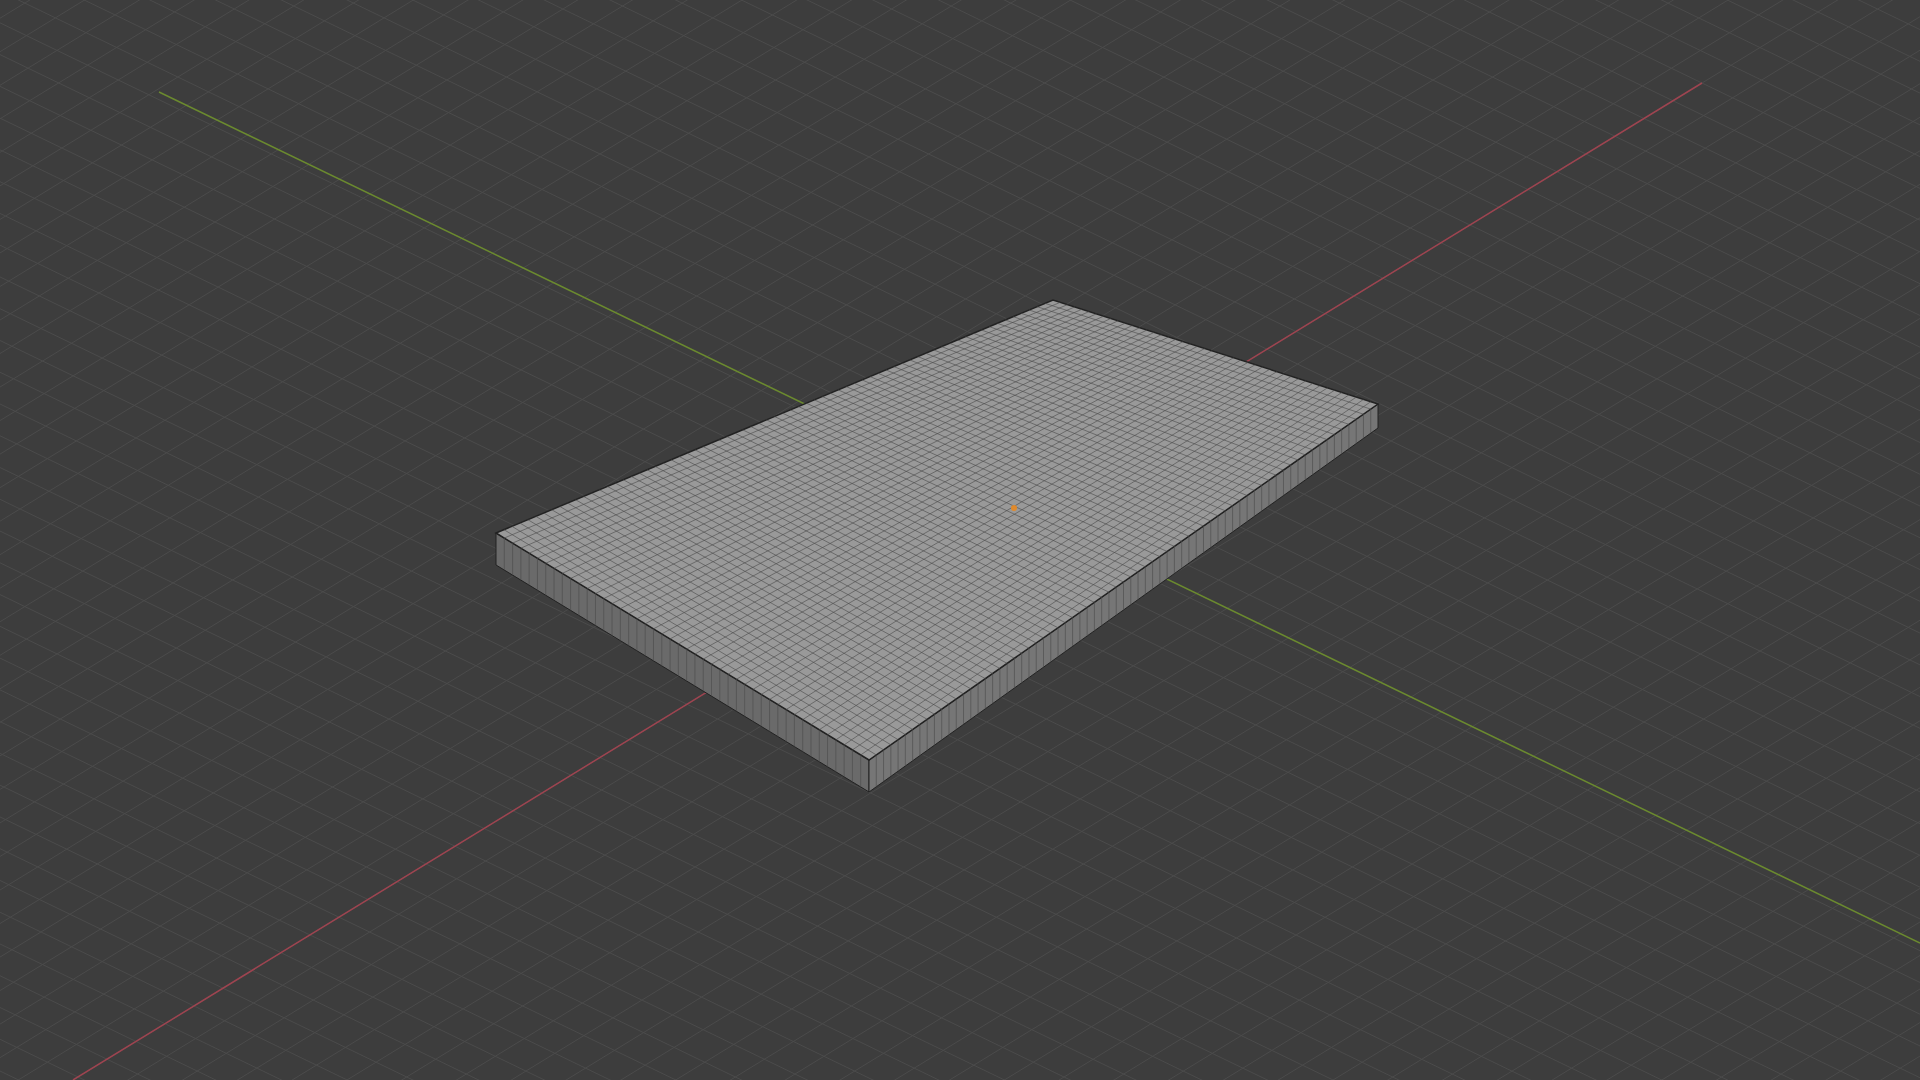 This screenshot has height=1080, width=1920. I want to click on origin-dot, so click(1014, 508).